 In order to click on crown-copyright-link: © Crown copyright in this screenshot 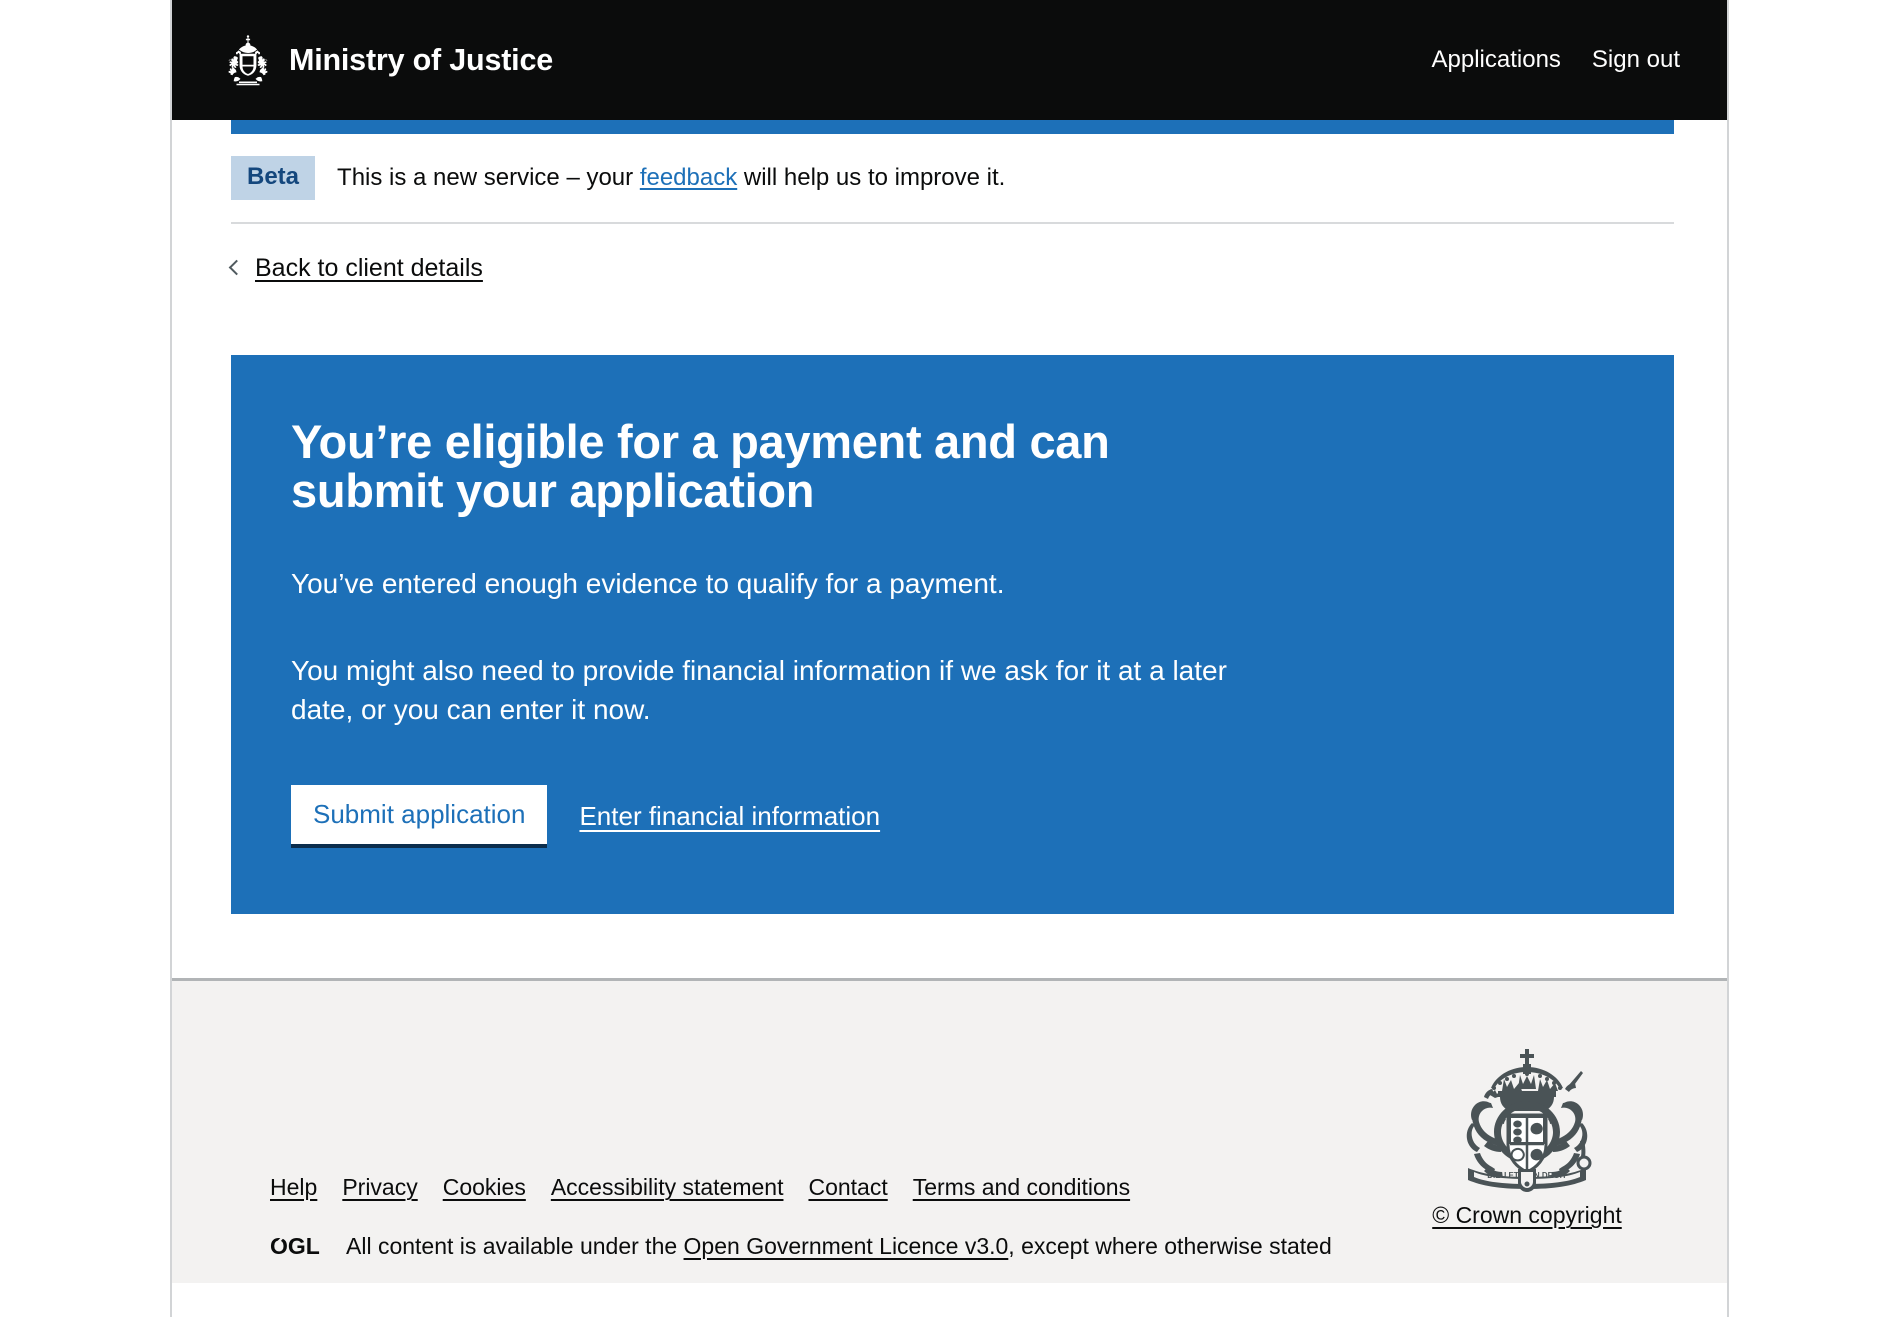, I will do `click(1527, 1215)`.